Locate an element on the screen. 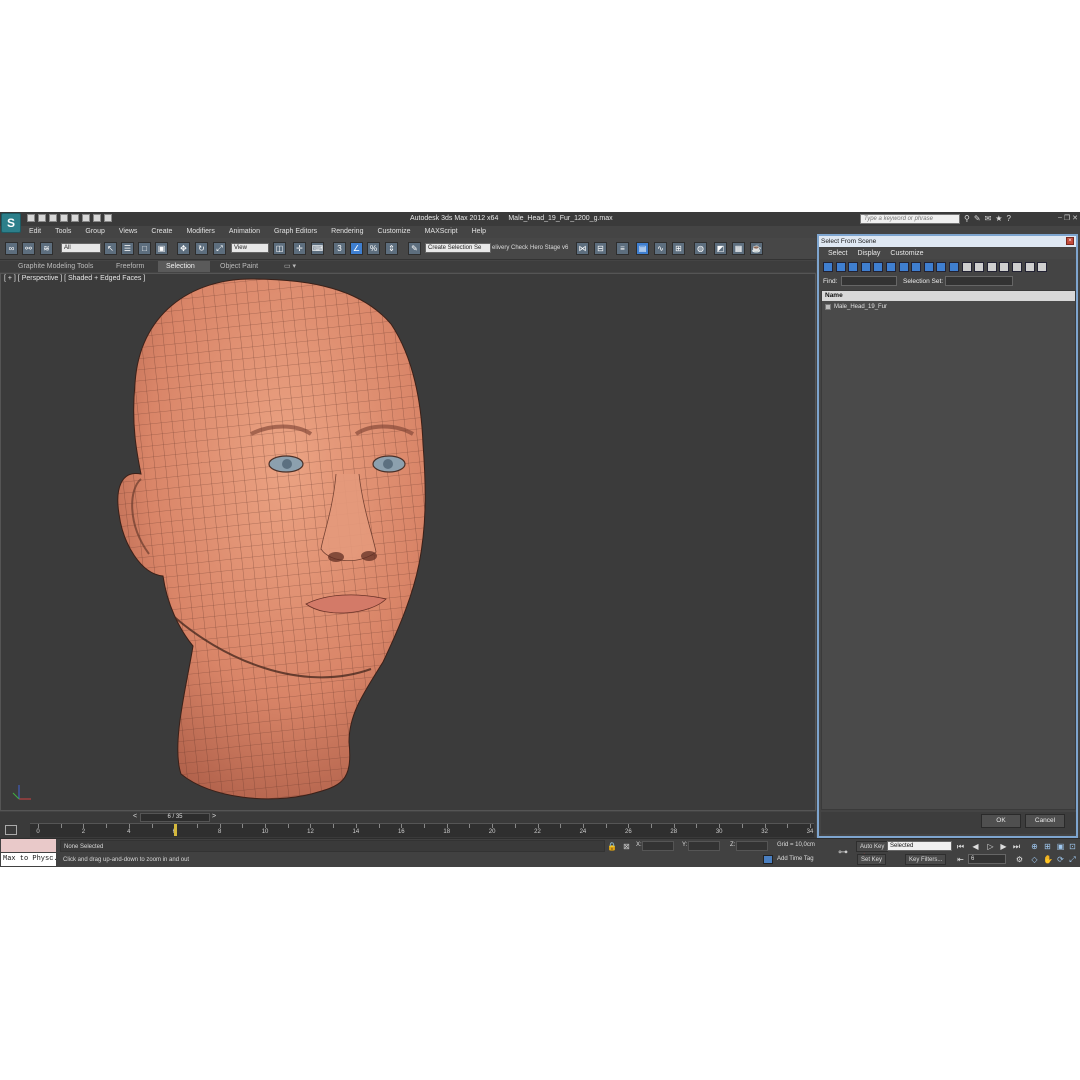 Image resolution: width=1080 pixels, height=1080 pixels. keyboard-shortcut-icon: ⌨ is located at coordinates (317, 248).